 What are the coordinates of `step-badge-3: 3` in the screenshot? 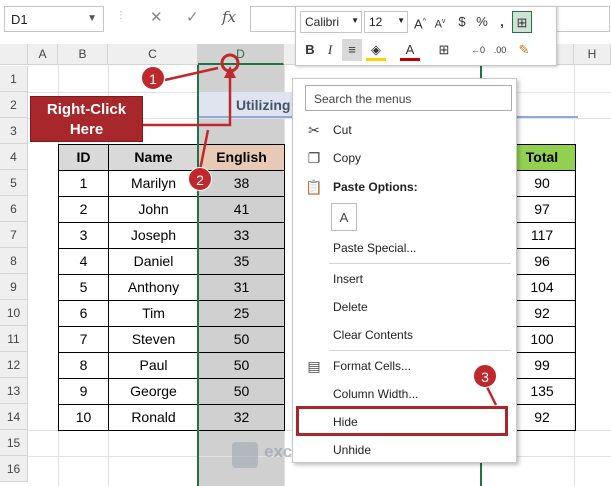 It's located at (485, 376).